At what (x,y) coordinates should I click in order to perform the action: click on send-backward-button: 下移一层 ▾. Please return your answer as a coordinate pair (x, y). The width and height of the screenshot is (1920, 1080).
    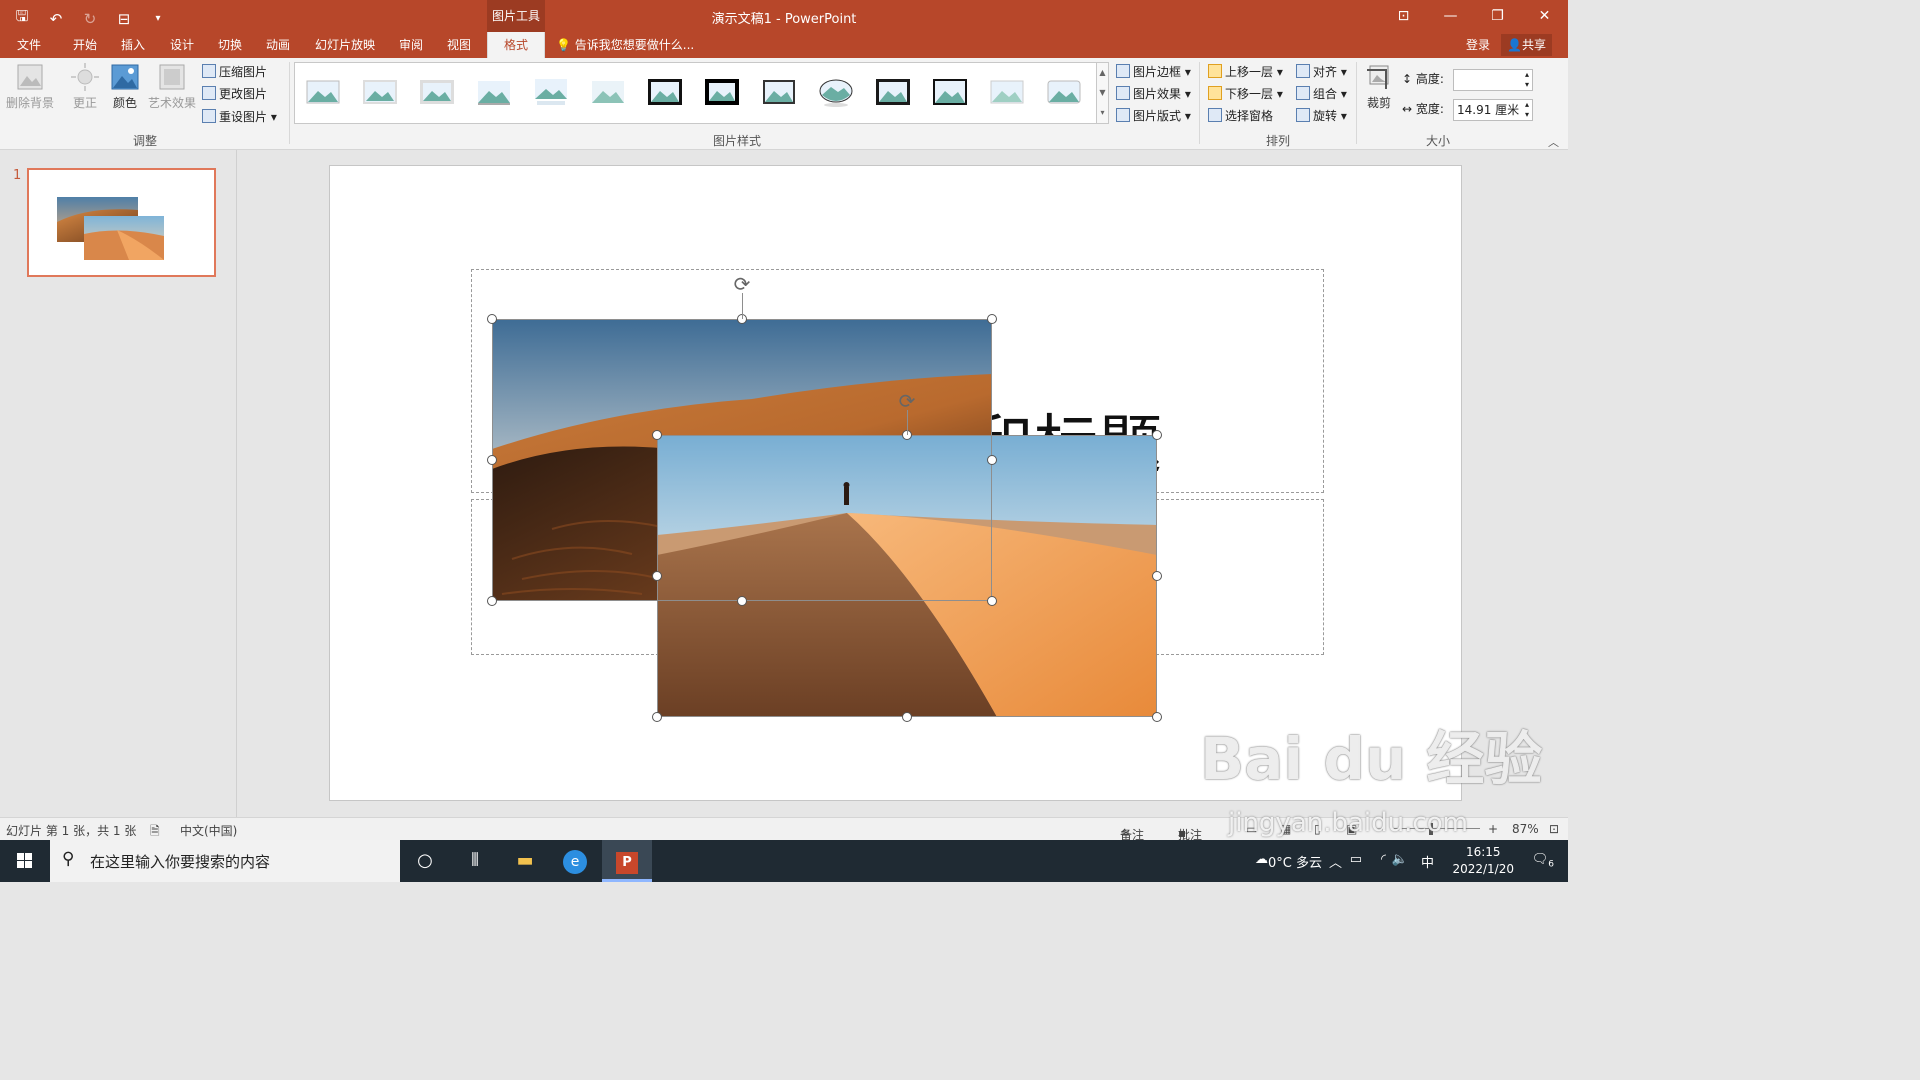
    Looking at the image, I should click on (1245, 94).